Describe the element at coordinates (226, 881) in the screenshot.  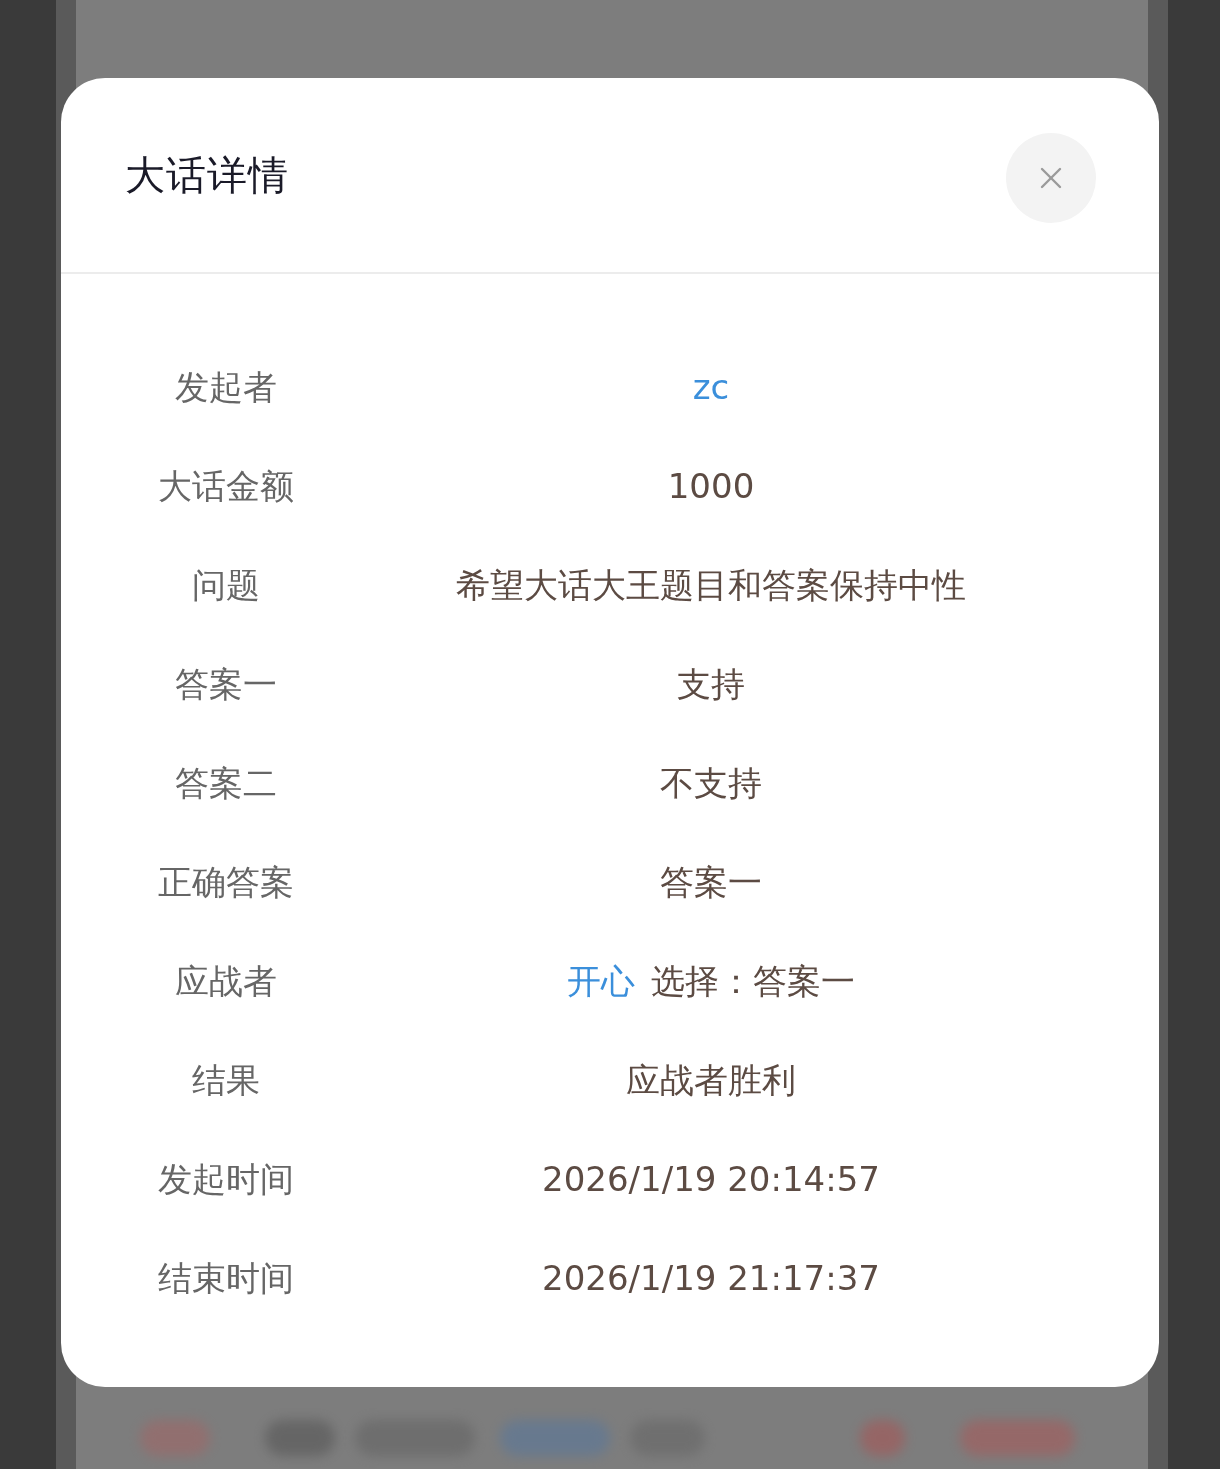
I see `detail-label: 正确答案` at that location.